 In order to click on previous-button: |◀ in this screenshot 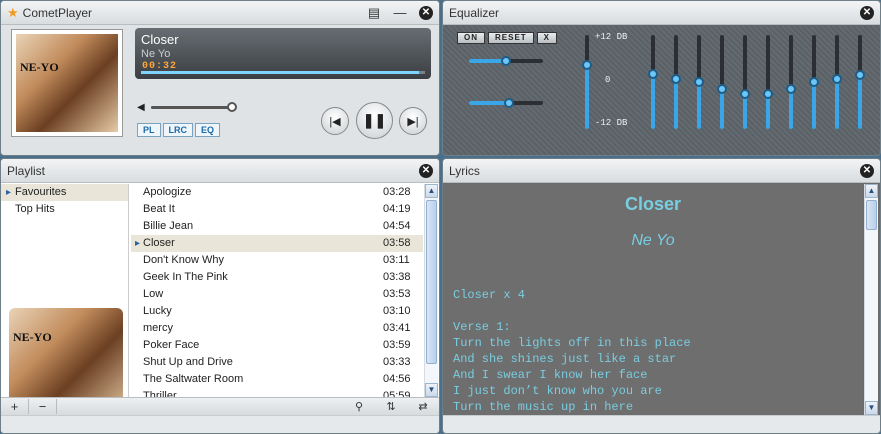, I will do `click(335, 121)`.